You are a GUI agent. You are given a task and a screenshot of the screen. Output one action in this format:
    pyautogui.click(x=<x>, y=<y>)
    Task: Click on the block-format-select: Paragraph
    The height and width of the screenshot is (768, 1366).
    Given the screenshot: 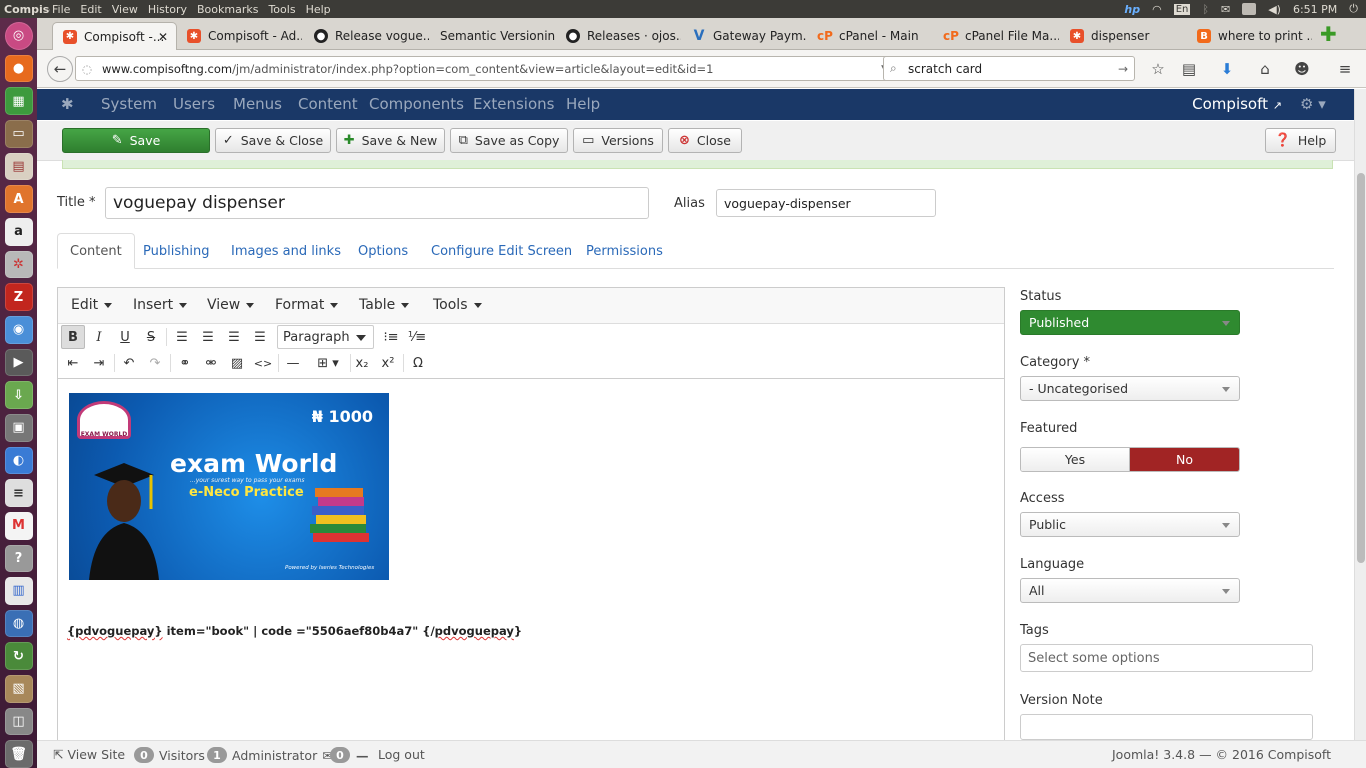 What is the action you would take?
    pyautogui.click(x=325, y=337)
    